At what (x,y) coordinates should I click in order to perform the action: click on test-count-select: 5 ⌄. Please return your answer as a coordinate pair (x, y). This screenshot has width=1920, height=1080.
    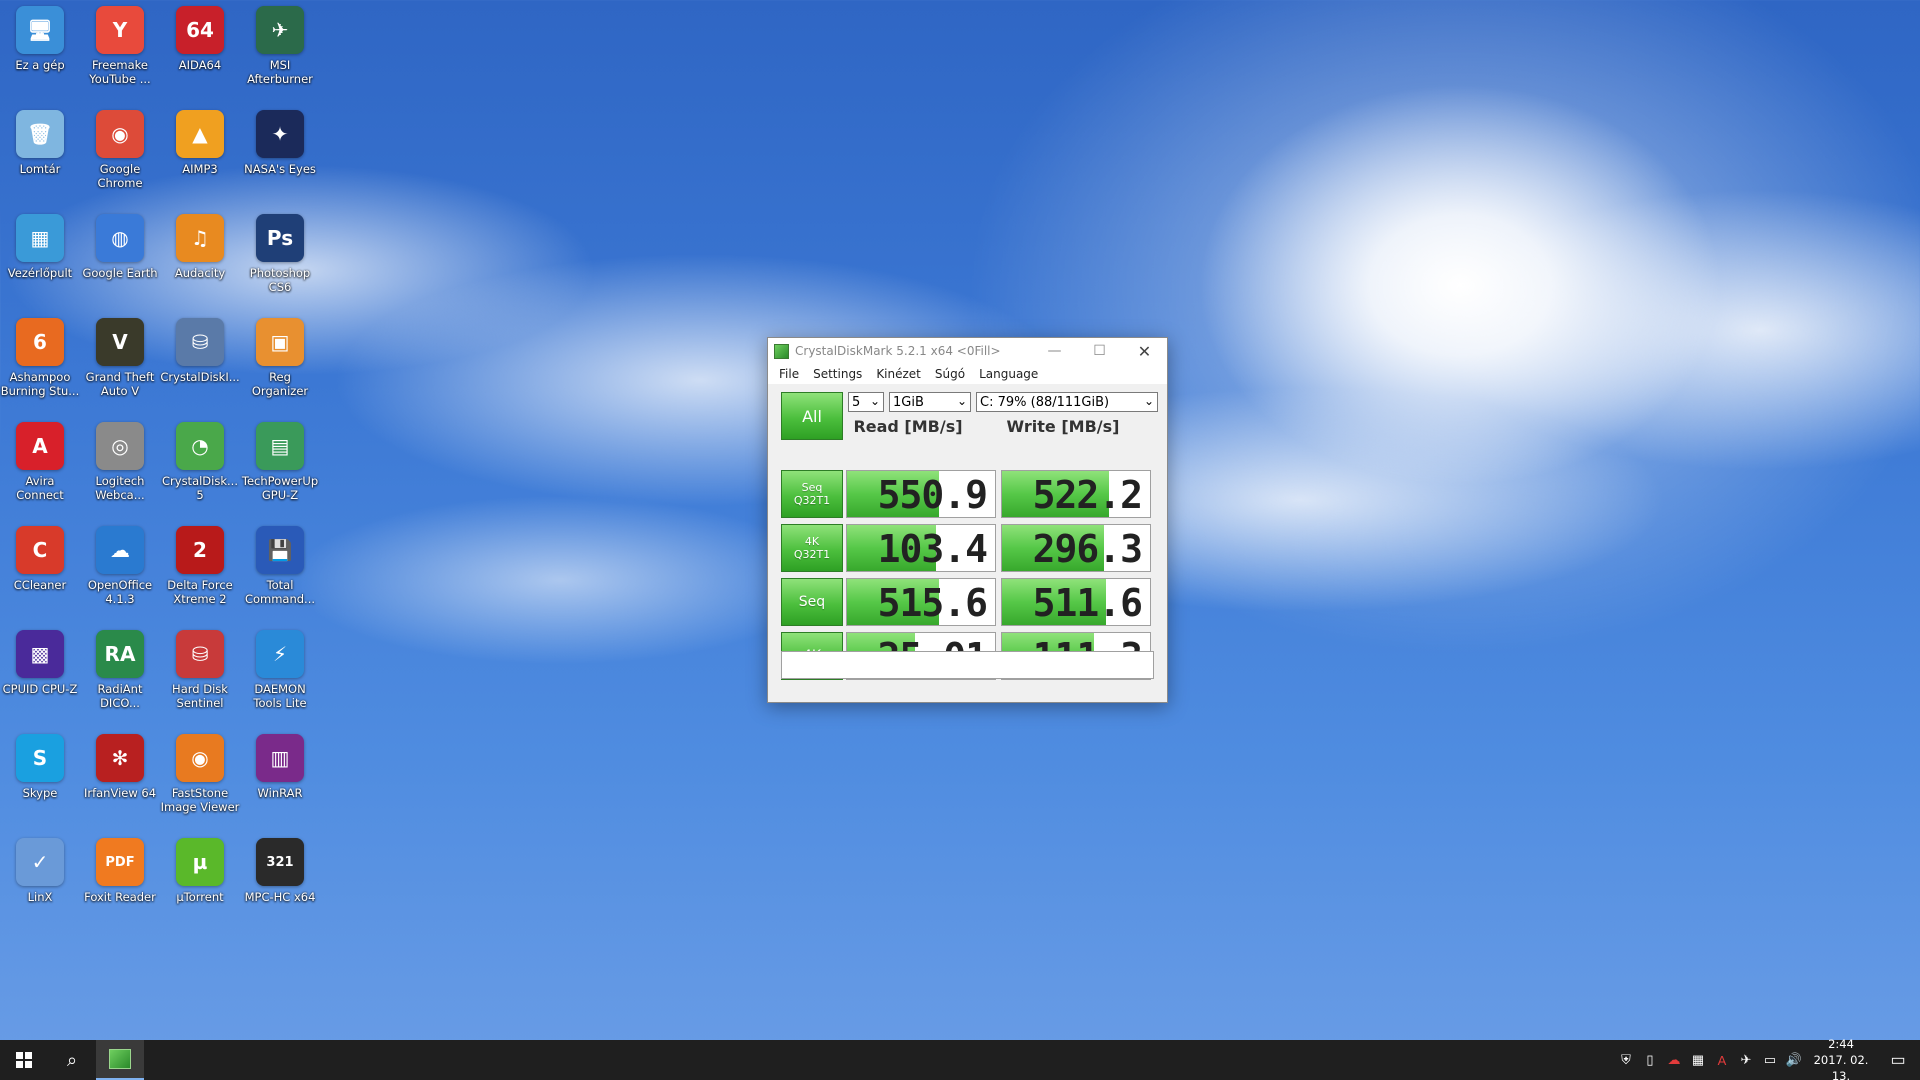
    Looking at the image, I should click on (866, 402).